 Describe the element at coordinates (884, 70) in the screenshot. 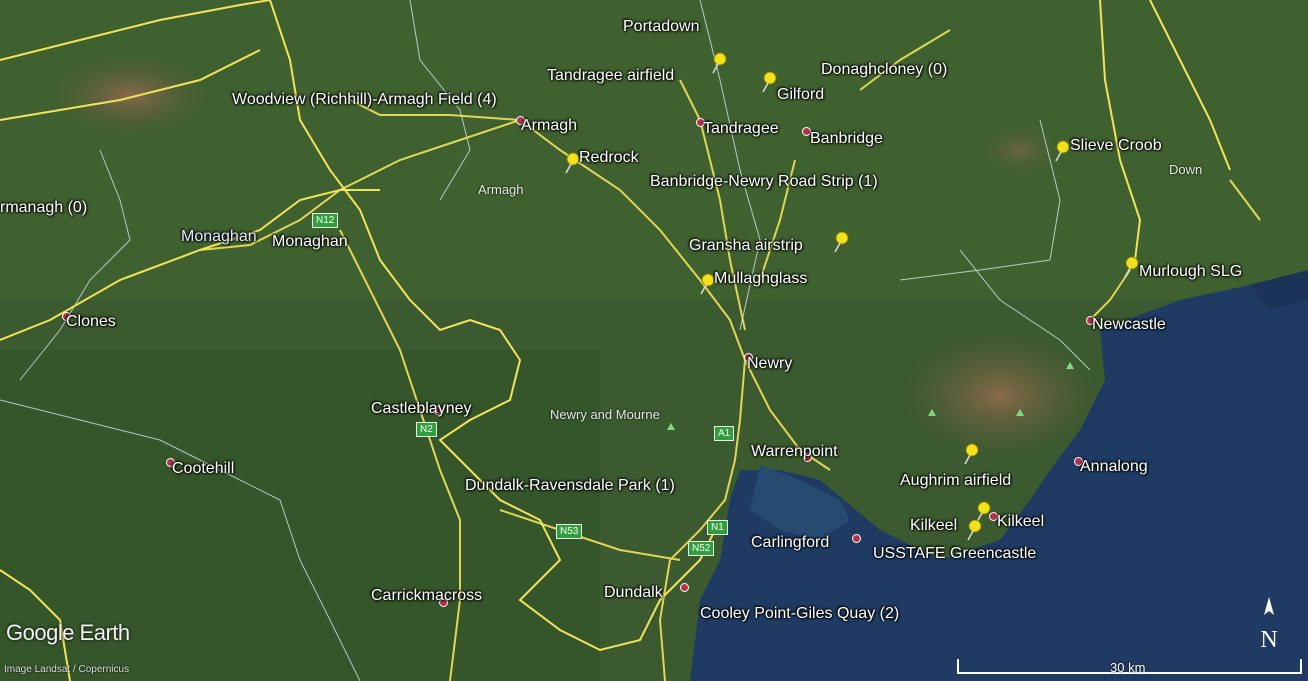

I see `place-label: Donaghcloney (0)` at that location.